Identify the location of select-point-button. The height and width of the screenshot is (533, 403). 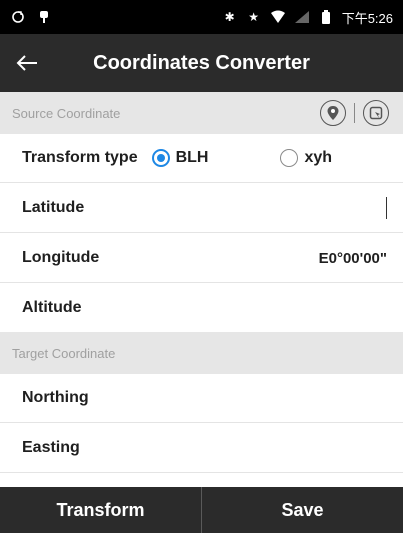
(376, 113).